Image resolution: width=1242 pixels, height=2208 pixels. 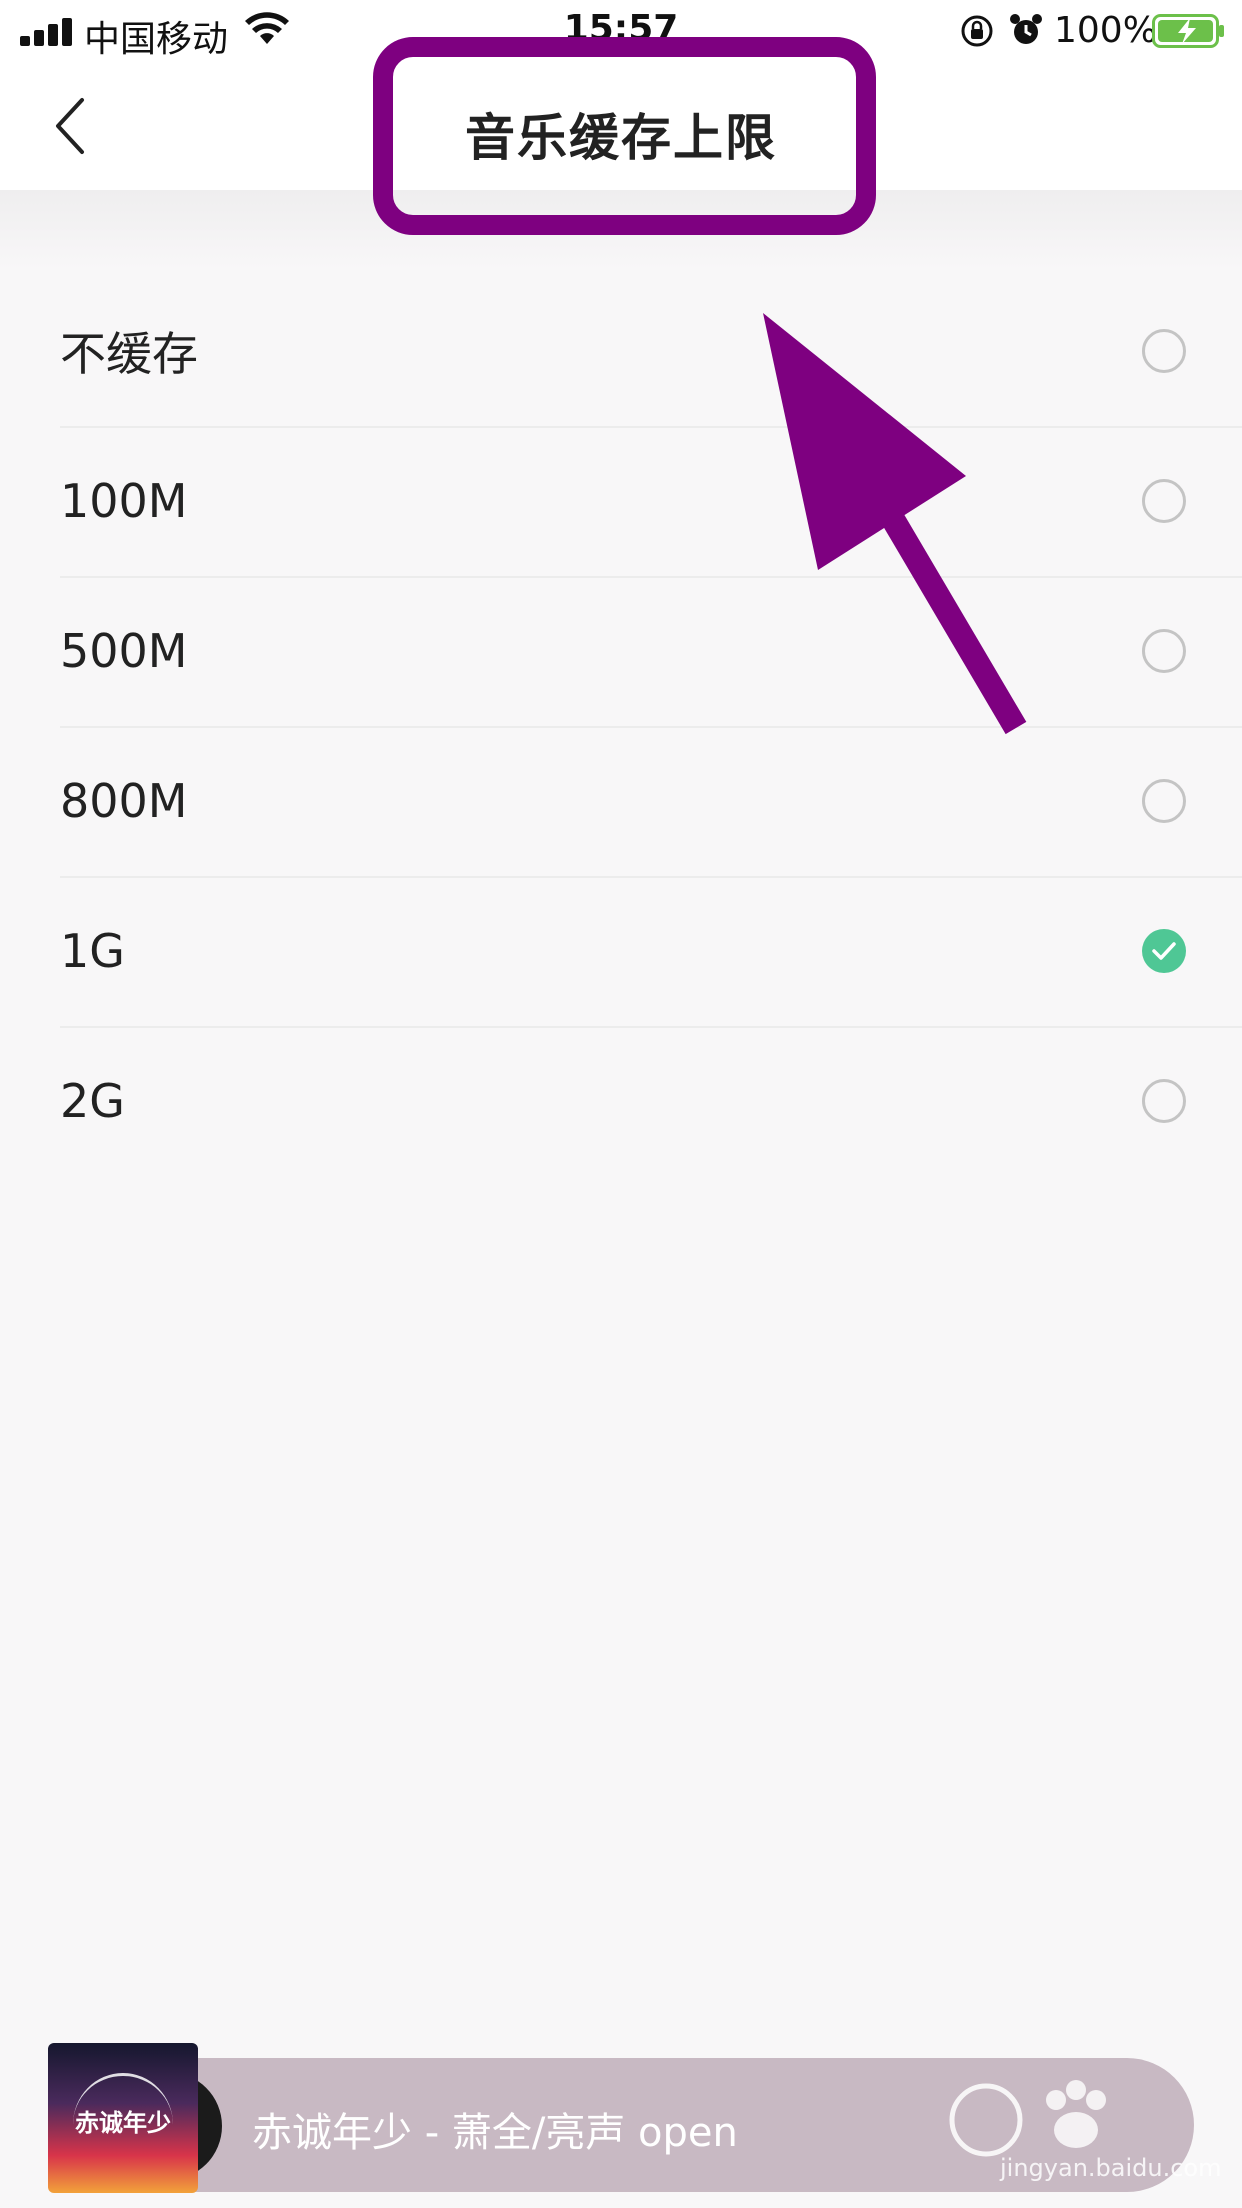 I want to click on option-100m: 100M, so click(x=621, y=501).